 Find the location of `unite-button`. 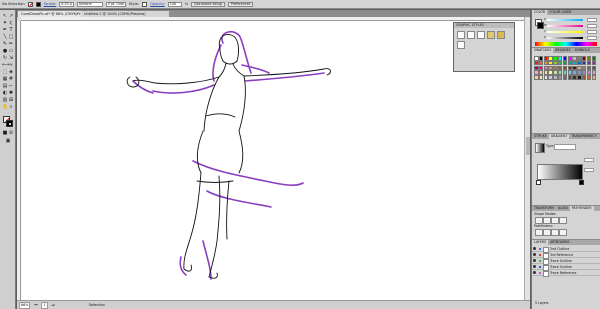

unite-button is located at coordinates (539, 220).